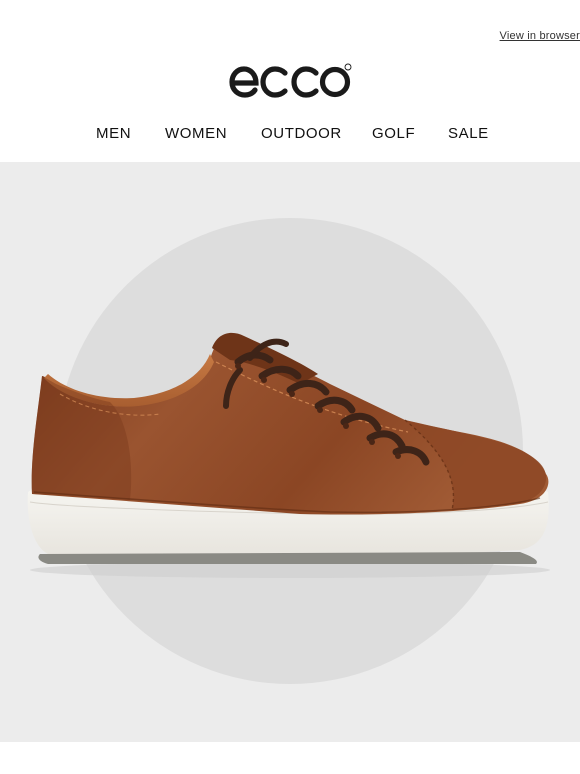 The image size is (580, 774). I want to click on brand-logo, so click(290, 82).